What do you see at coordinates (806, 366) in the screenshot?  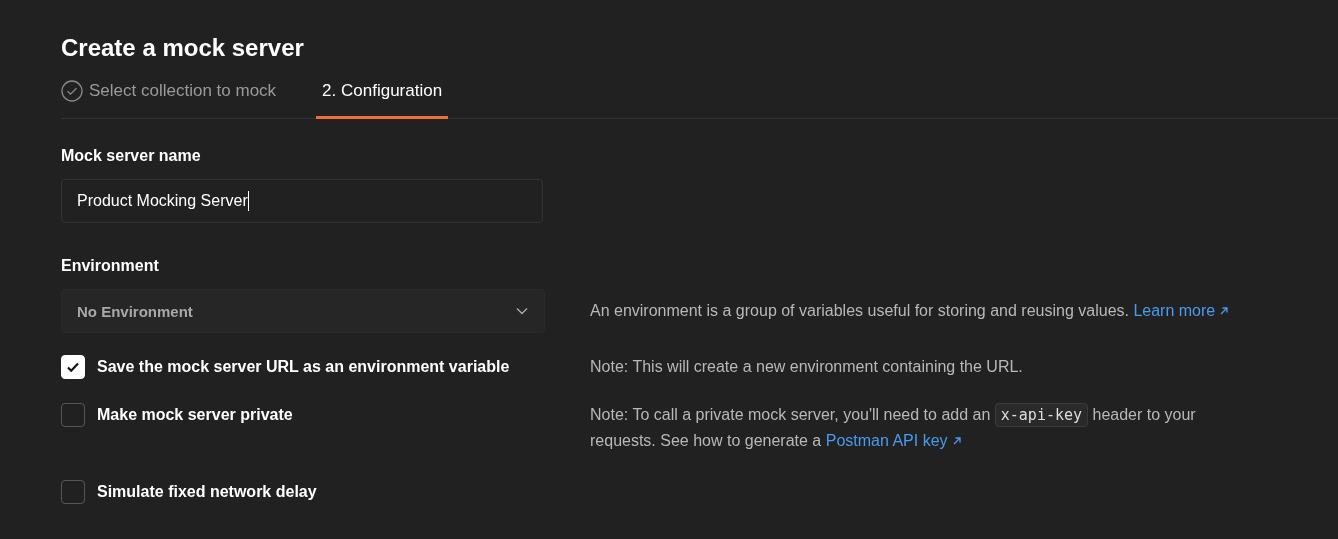 I see `note-text: Note: This will create a new environment containing the URL.` at bounding box center [806, 366].